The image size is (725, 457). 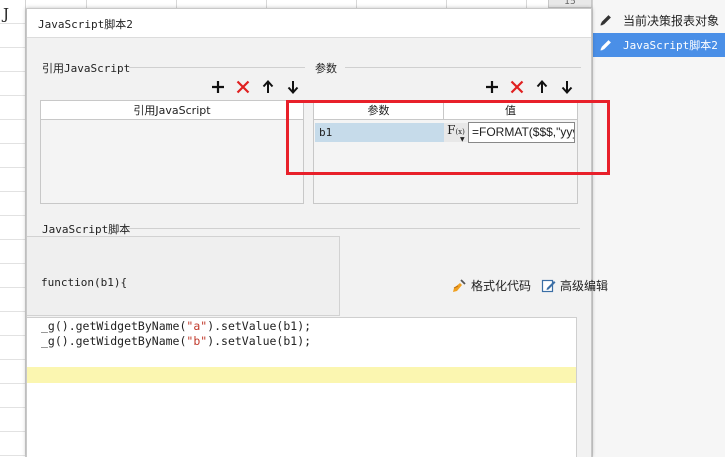 What do you see at coordinates (584, 286) in the screenshot?
I see `advanced-edit-label: 高级编辑` at bounding box center [584, 286].